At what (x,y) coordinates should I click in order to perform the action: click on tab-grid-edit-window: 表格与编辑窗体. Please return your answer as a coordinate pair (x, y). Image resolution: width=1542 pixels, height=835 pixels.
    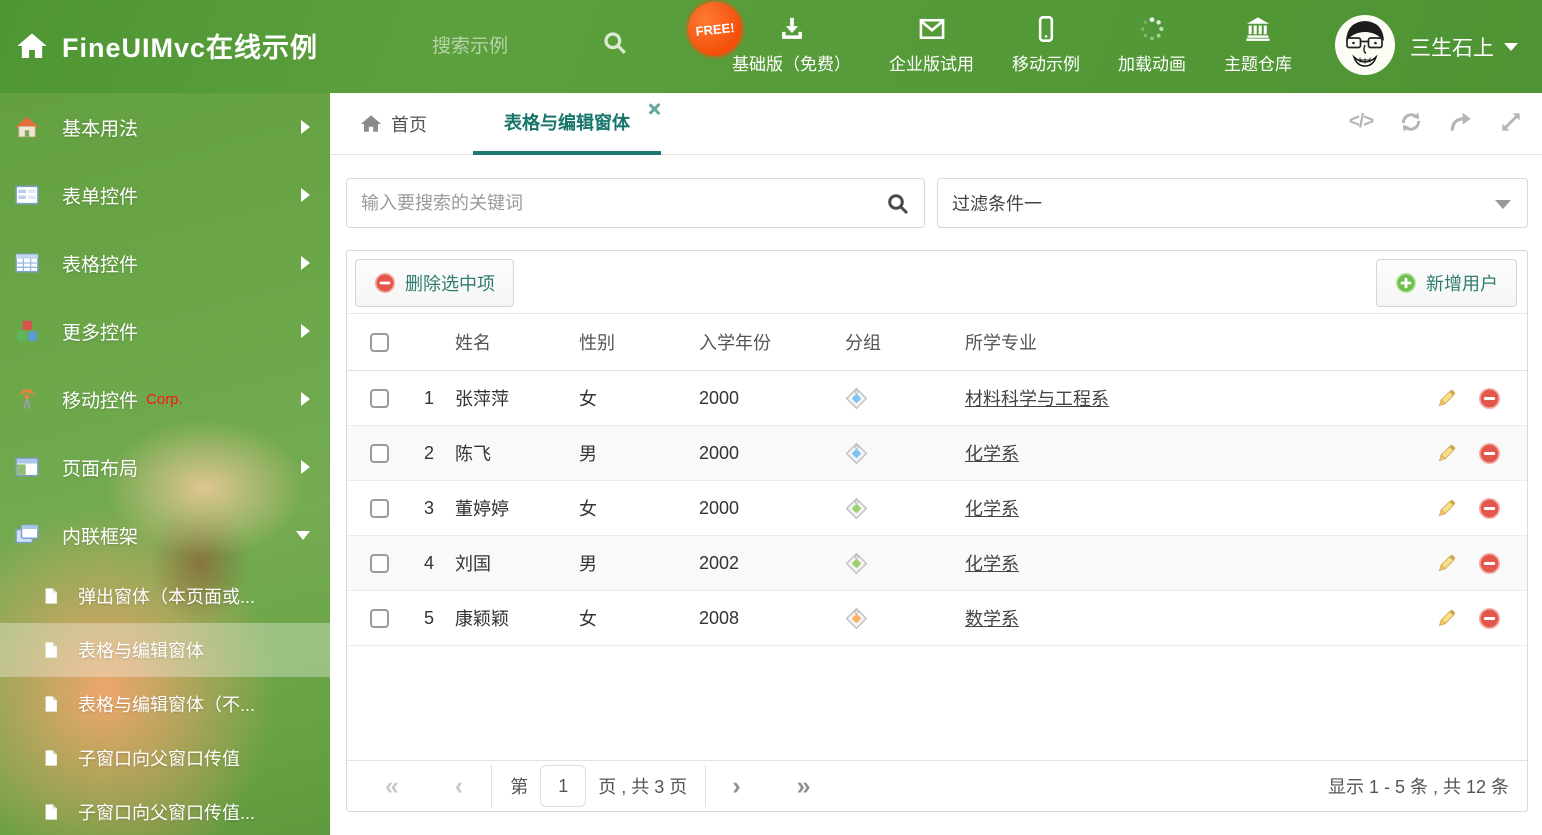
    Looking at the image, I should click on (567, 124).